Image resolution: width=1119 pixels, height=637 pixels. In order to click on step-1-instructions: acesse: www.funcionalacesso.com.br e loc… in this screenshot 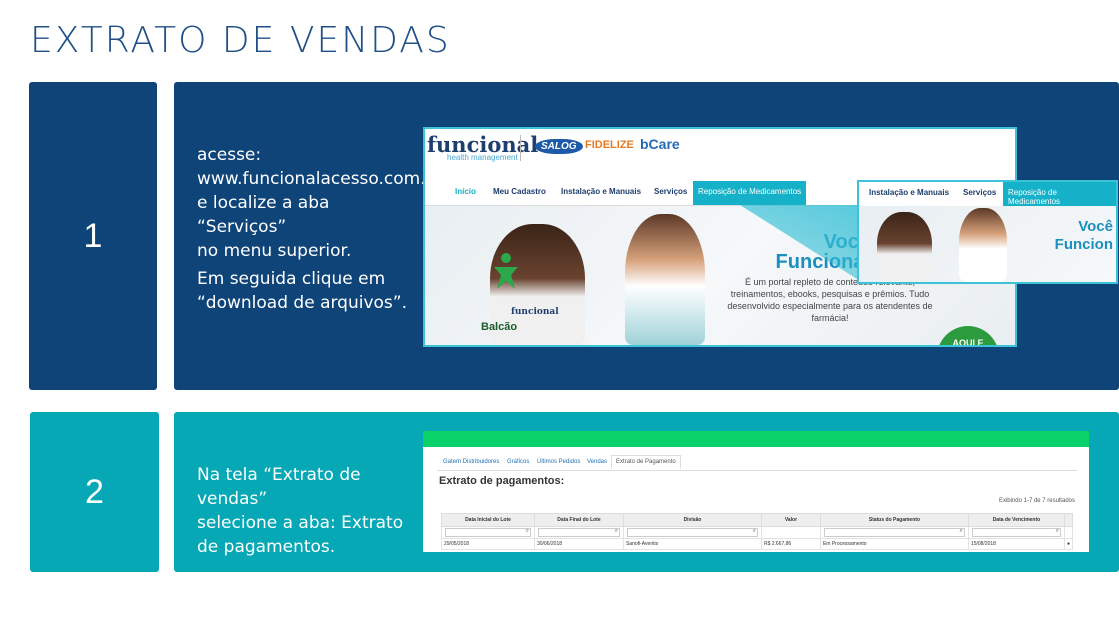, I will do `click(320, 229)`.